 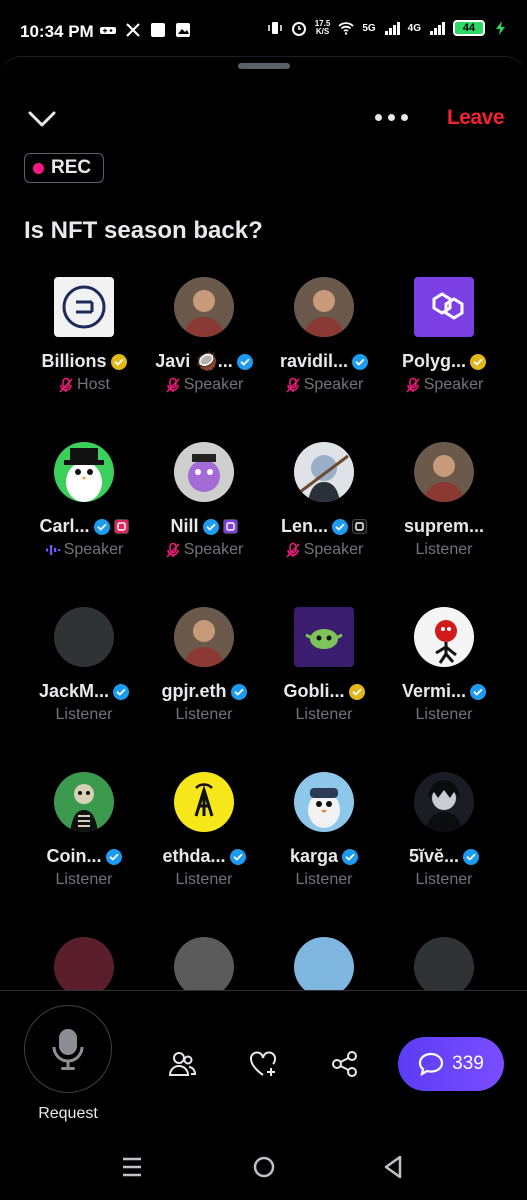 I want to click on participant-card: ethda... Listener, so click(x=204, y=834).